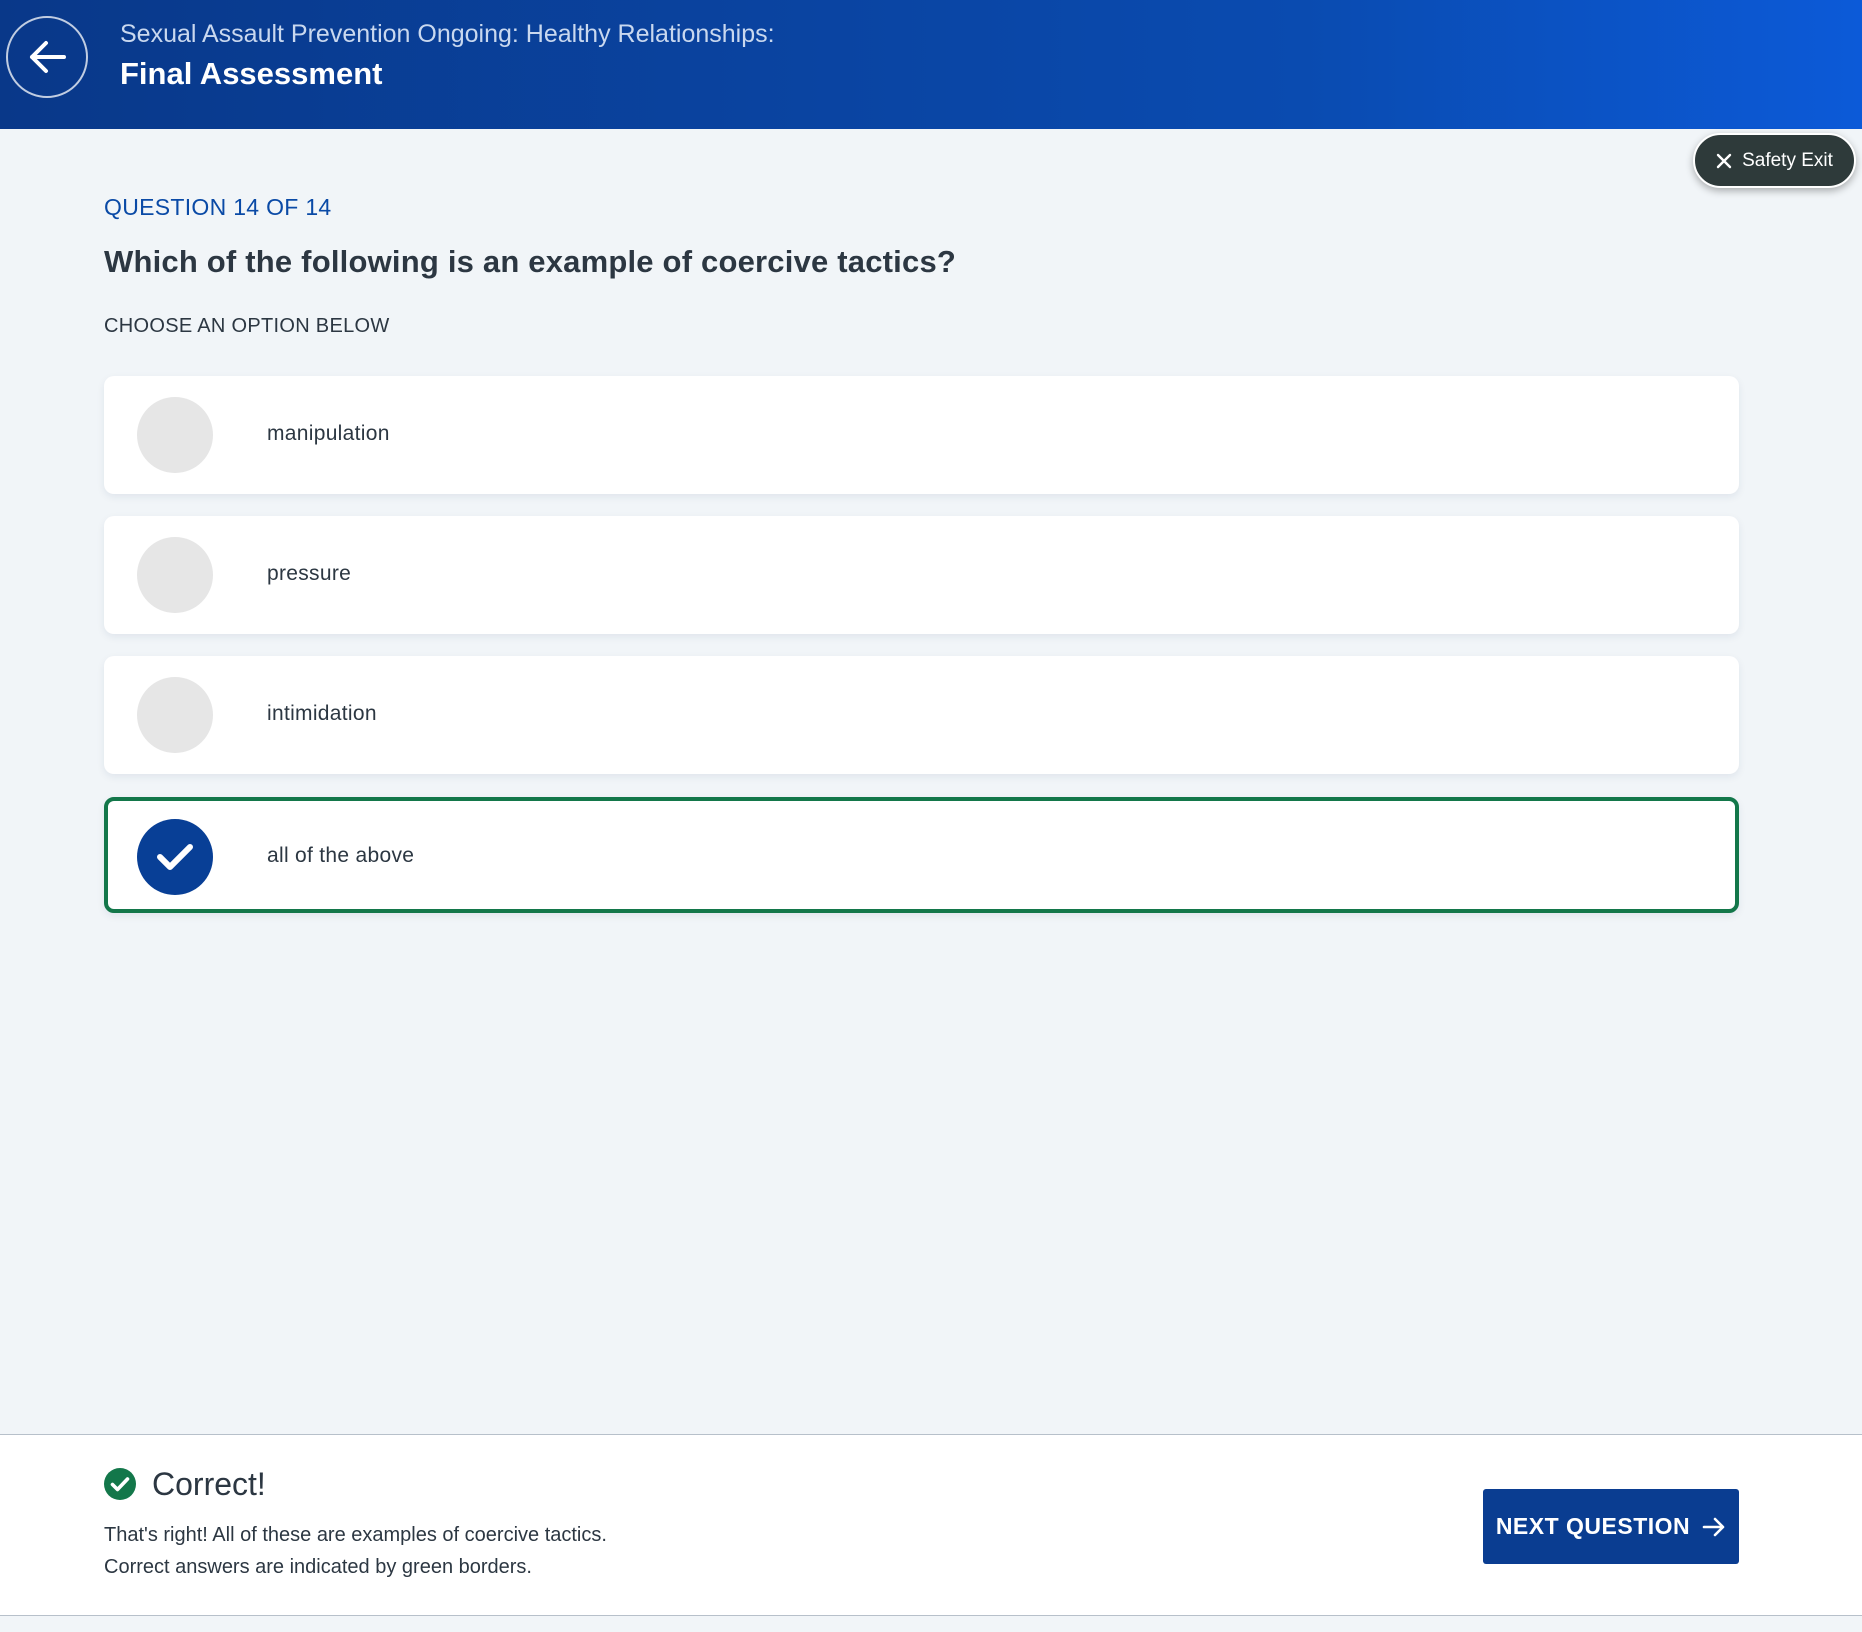 Image resolution: width=1862 pixels, height=1632 pixels. What do you see at coordinates (209, 1484) in the screenshot?
I see `feedback-title: Correct!` at bounding box center [209, 1484].